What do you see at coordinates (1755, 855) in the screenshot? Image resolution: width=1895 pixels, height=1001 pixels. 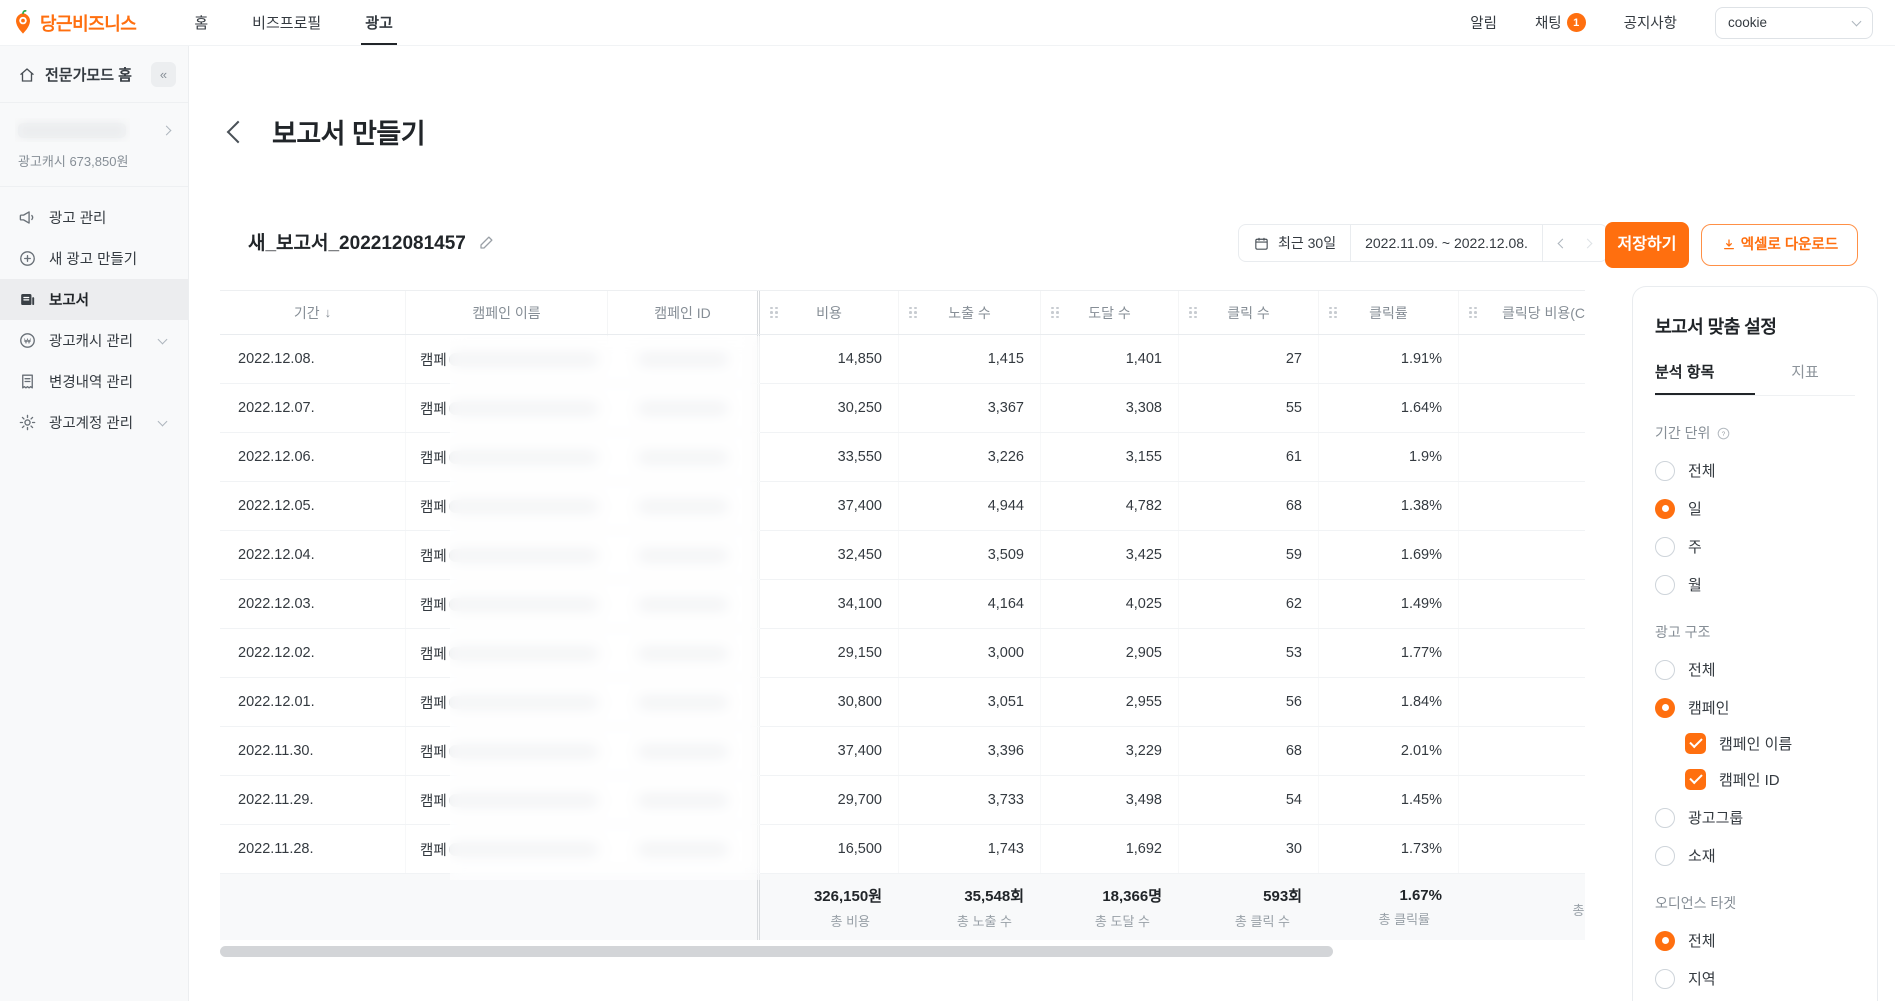 I see `radio-structure-creative: 소재` at bounding box center [1755, 855].